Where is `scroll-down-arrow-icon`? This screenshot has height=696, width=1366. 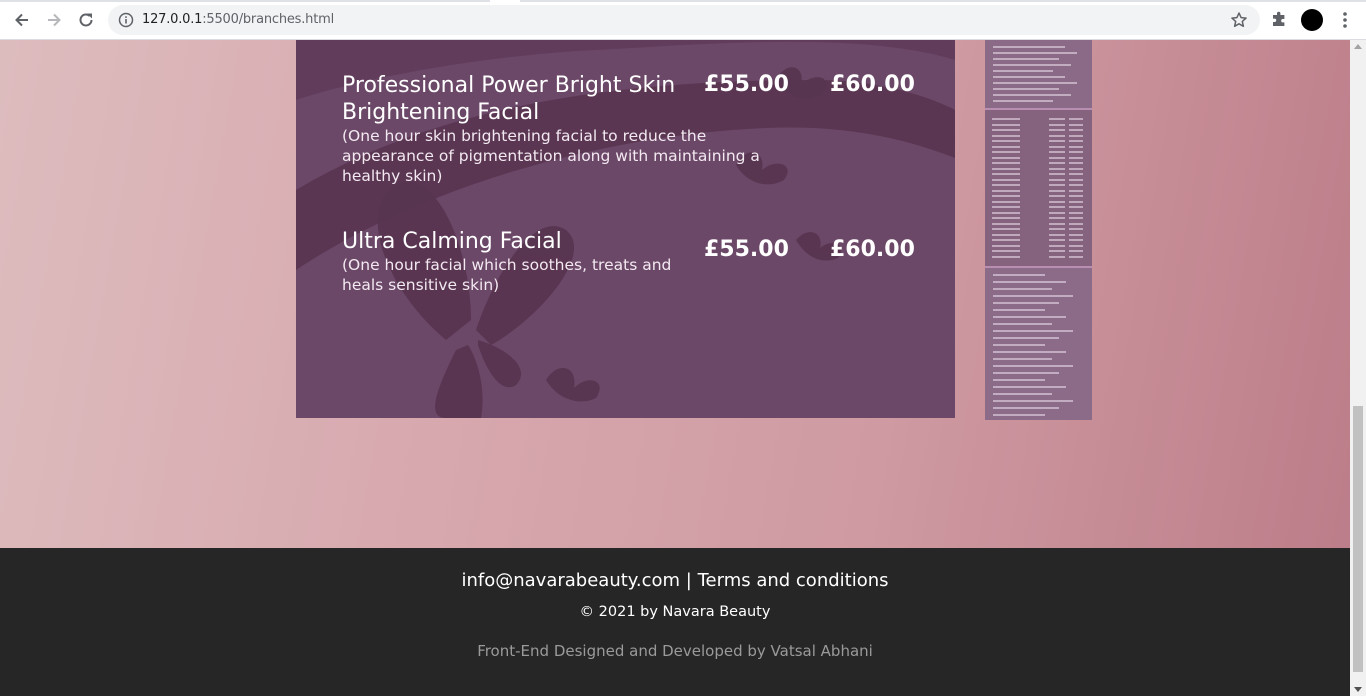
scroll-down-arrow-icon is located at coordinates (1358, 689).